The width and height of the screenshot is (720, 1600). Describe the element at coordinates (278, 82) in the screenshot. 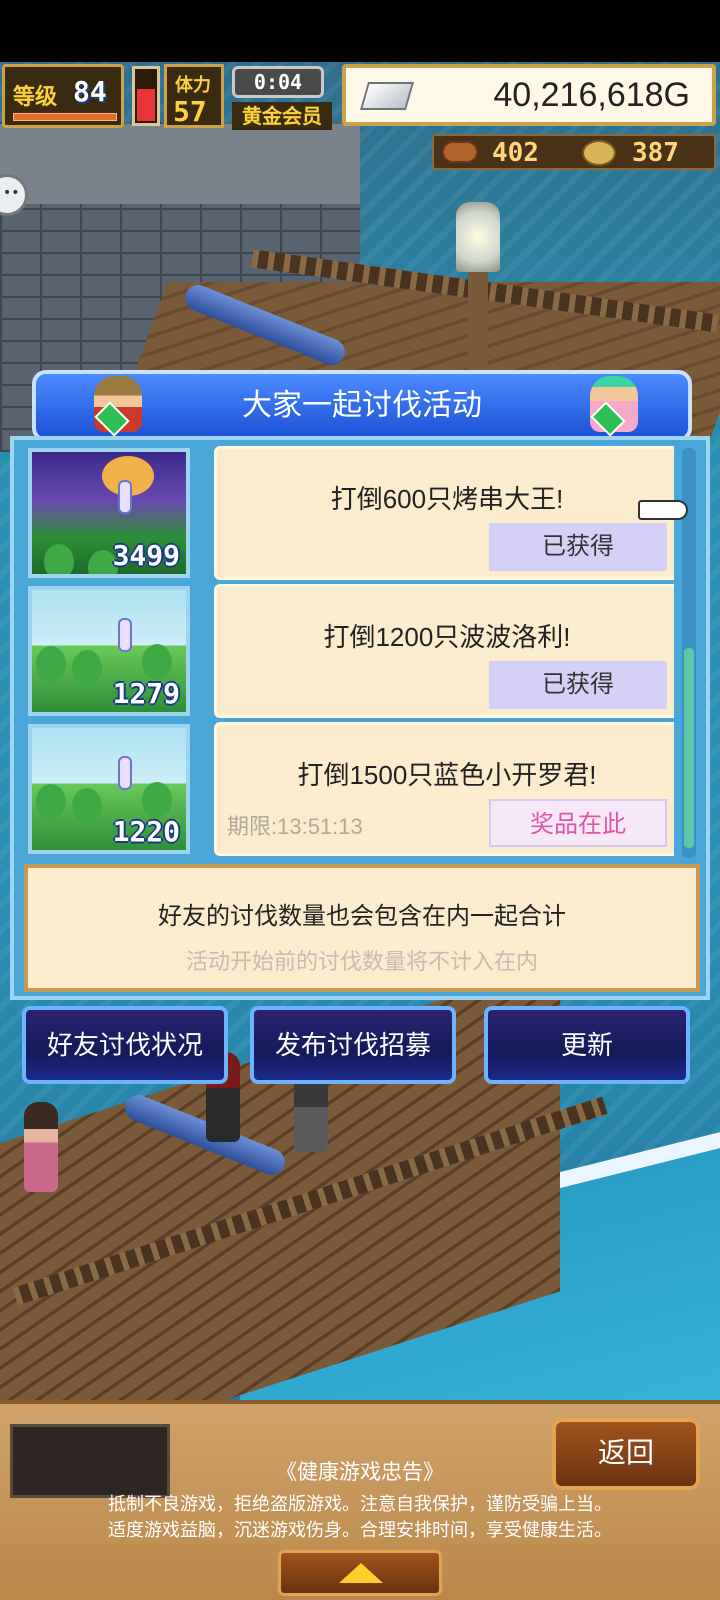

I see `stamina-timer: 0:04` at that location.